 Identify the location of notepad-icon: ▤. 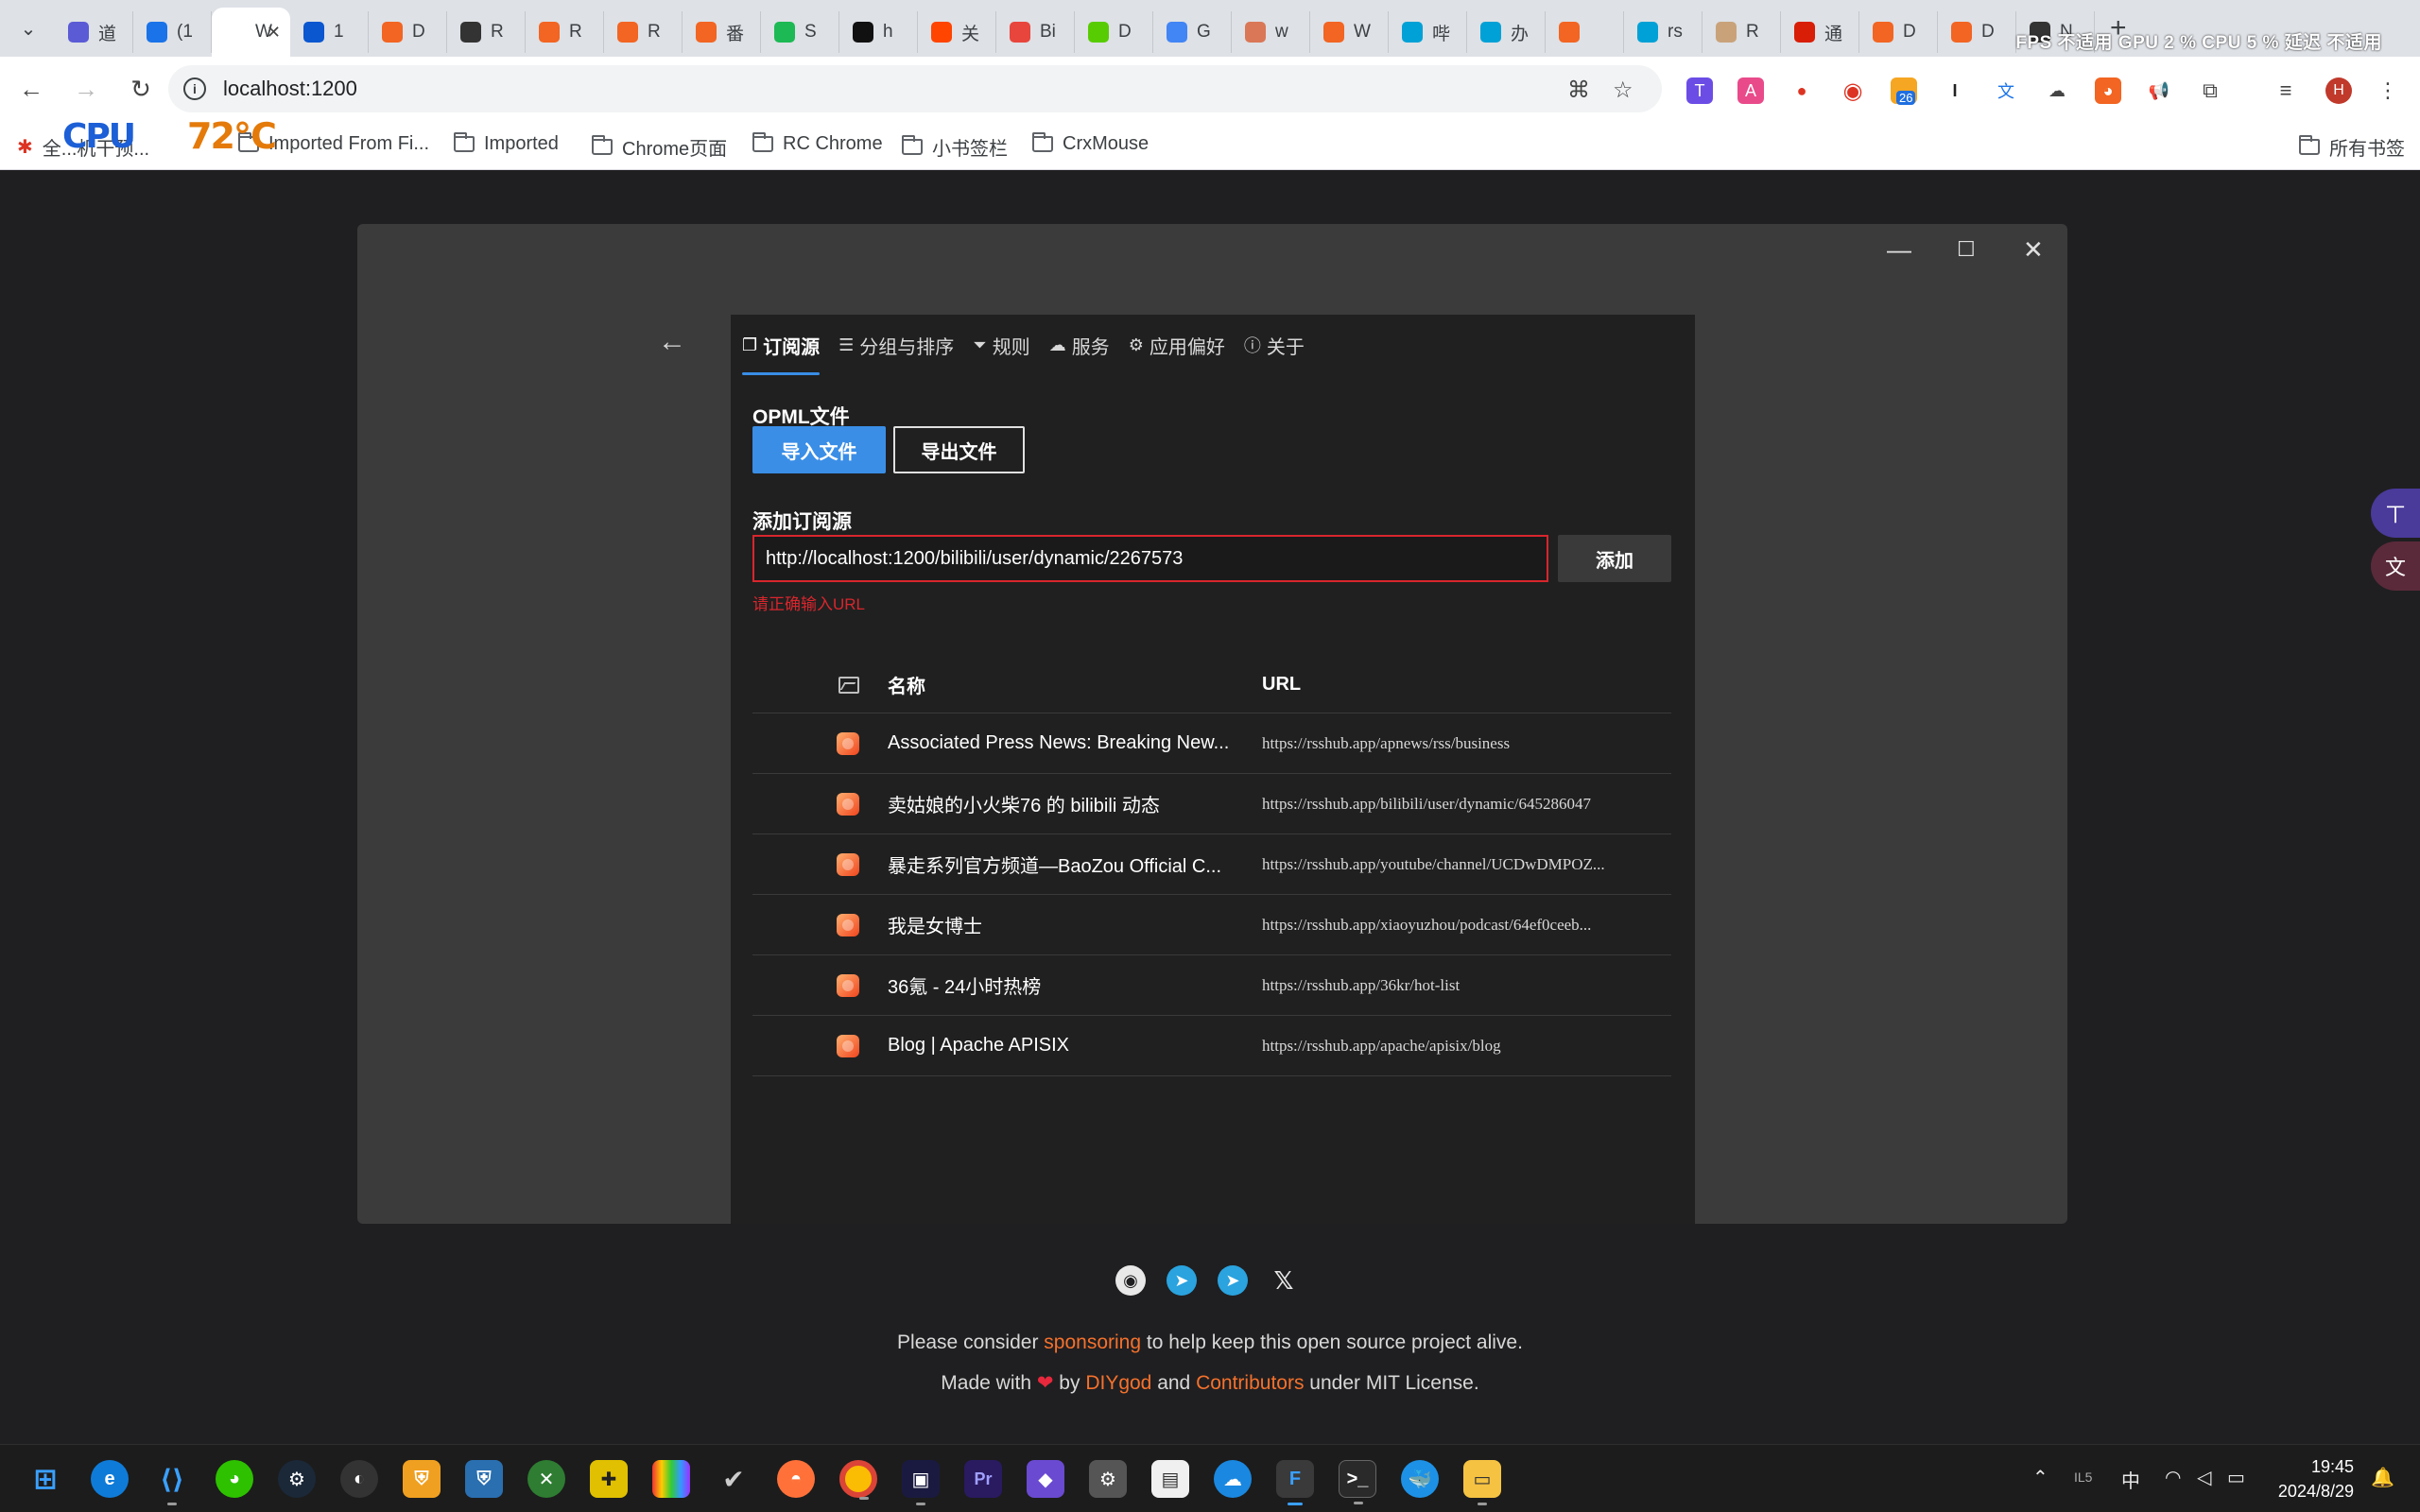
(1170, 1479).